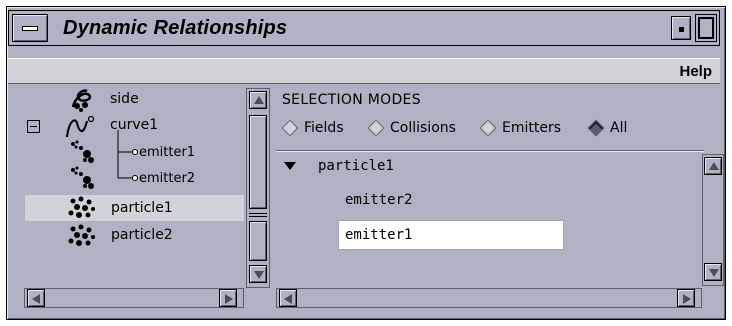 The height and width of the screenshot is (326, 732). What do you see at coordinates (142, 208) in the screenshot?
I see `tree-item-label: particle1` at bounding box center [142, 208].